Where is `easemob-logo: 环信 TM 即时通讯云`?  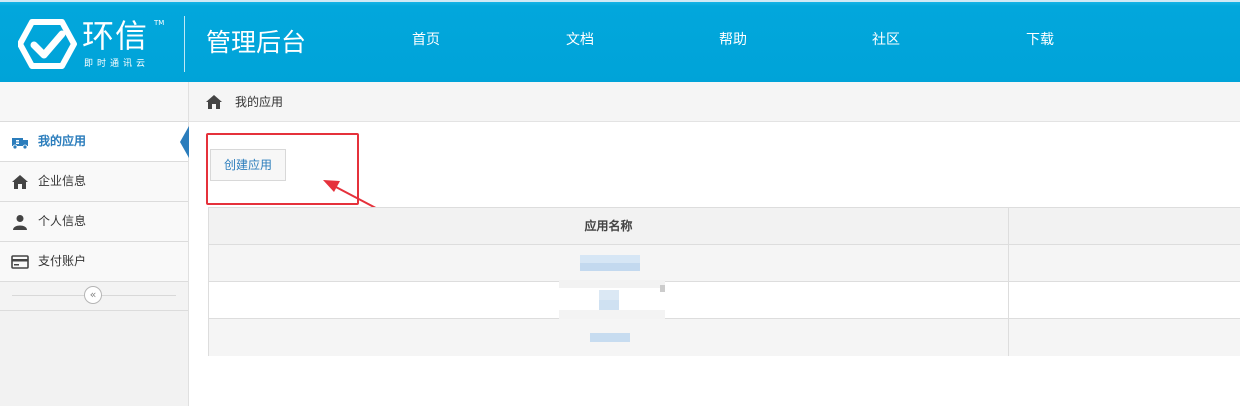 easemob-logo: 环信 TM 即时通讯云 is located at coordinates (93, 44).